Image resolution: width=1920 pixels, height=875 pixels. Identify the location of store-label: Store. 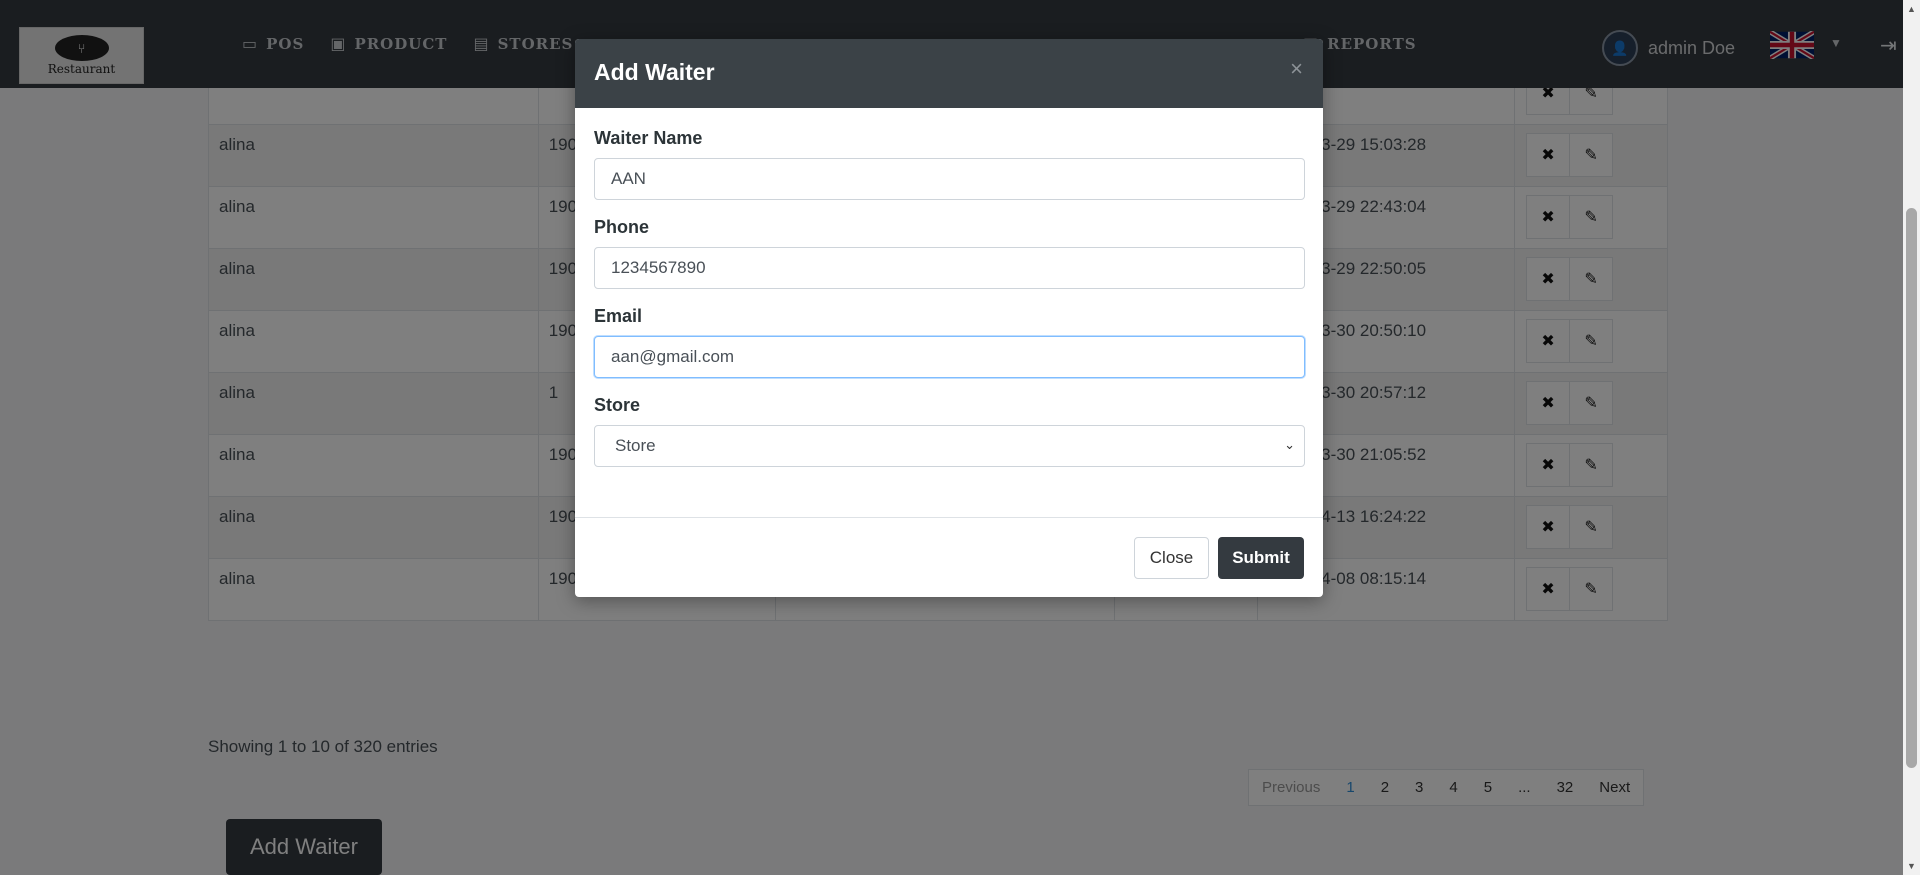
(617, 405).